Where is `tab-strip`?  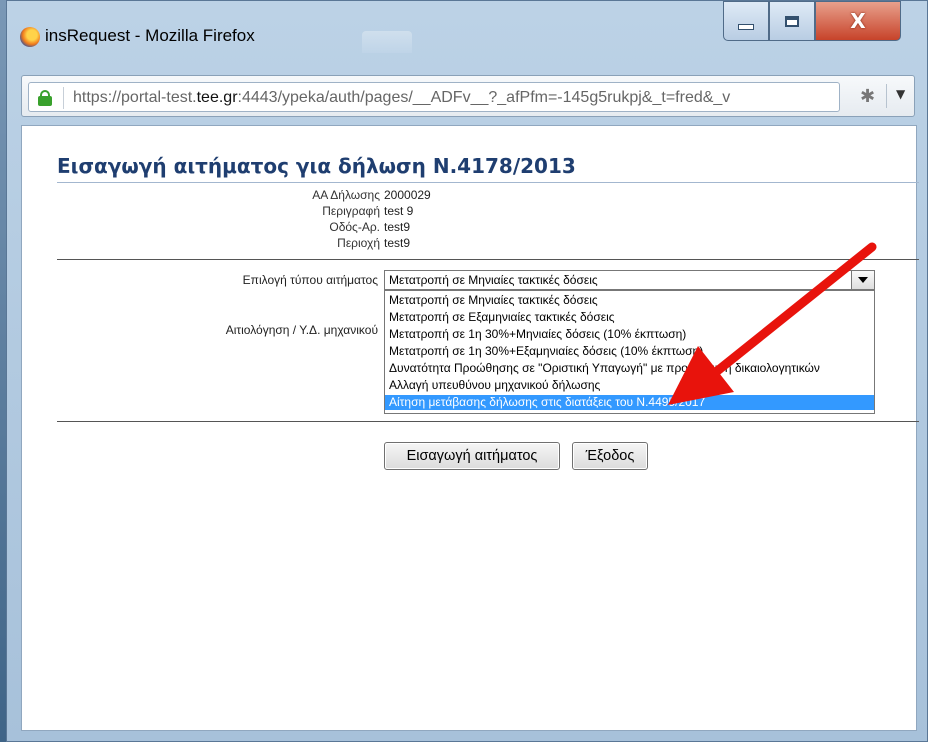 tab-strip is located at coordinates (387, 42).